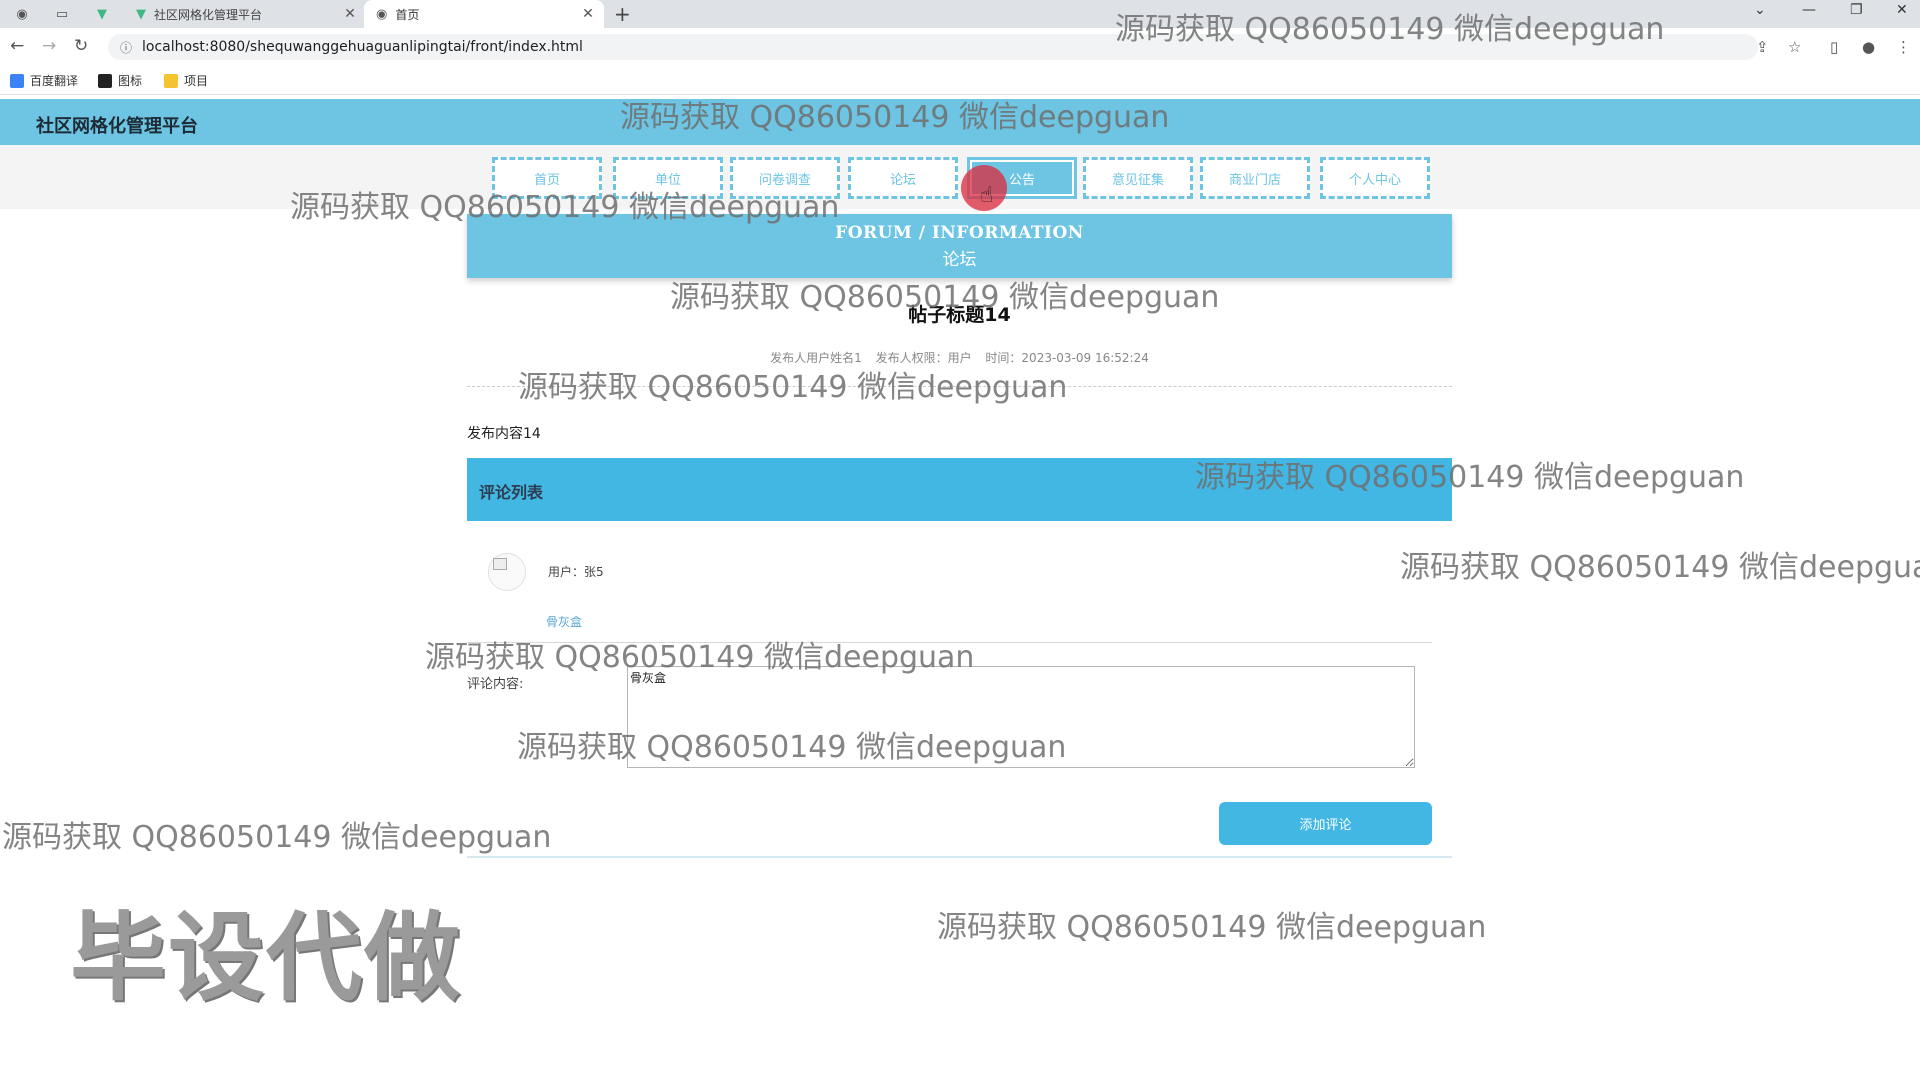  I want to click on image-icon, so click(105, 80).